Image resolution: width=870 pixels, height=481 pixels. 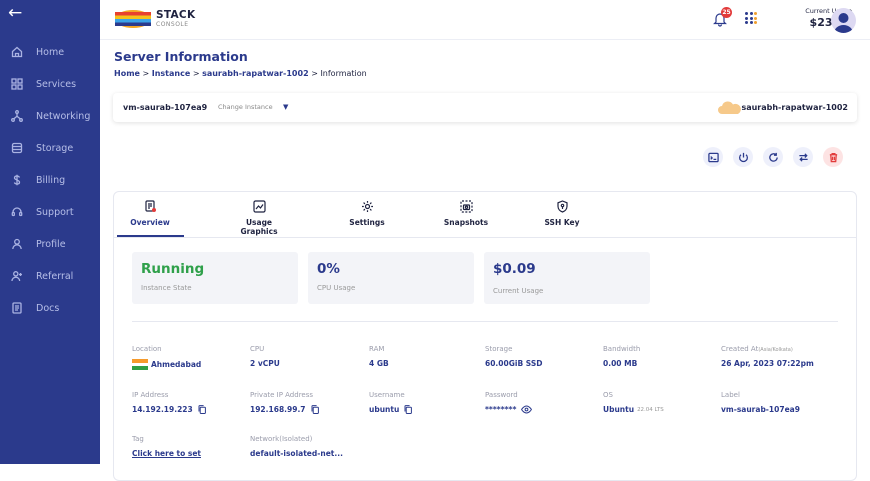 What do you see at coordinates (751, 18) in the screenshot?
I see `apps-grid-icon` at bounding box center [751, 18].